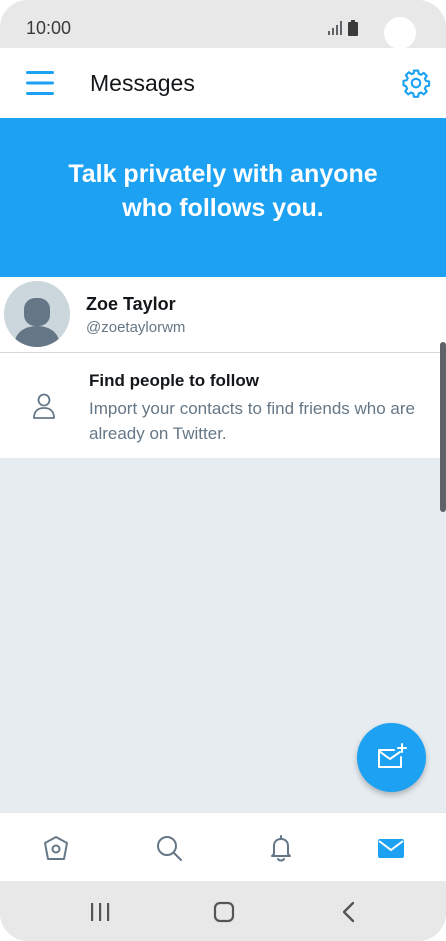 The width and height of the screenshot is (446, 941). What do you see at coordinates (100, 912) in the screenshot?
I see `recent-apps-icon` at bounding box center [100, 912].